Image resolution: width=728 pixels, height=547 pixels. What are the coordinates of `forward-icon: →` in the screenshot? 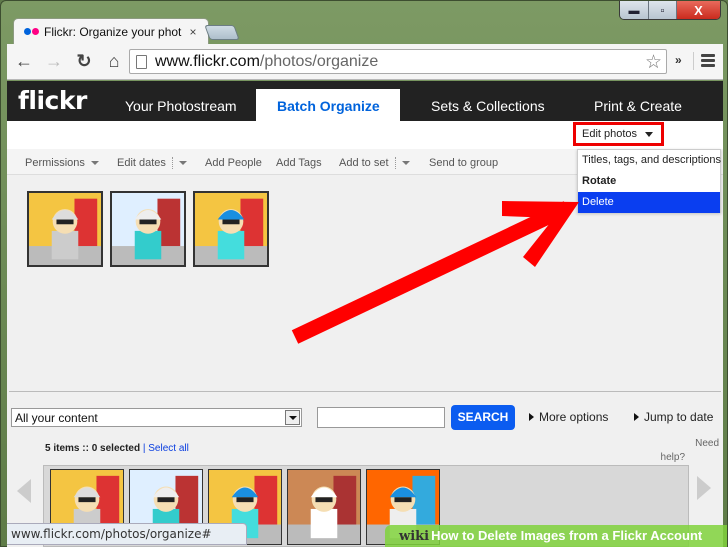 It's located at (54, 62).